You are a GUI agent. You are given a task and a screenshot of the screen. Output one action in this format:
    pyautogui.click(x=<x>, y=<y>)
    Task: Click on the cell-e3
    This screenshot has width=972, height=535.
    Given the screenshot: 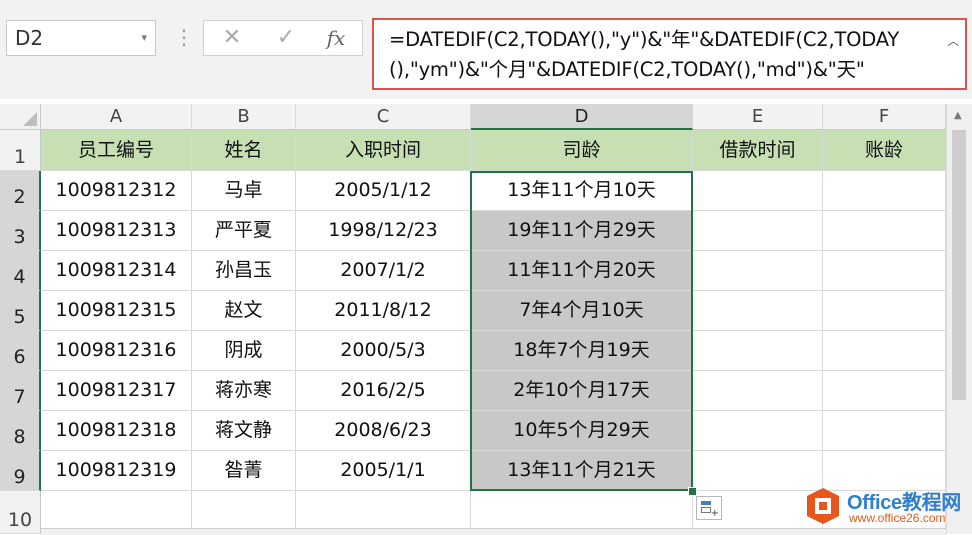 What is the action you would take?
    pyautogui.click(x=758, y=231)
    